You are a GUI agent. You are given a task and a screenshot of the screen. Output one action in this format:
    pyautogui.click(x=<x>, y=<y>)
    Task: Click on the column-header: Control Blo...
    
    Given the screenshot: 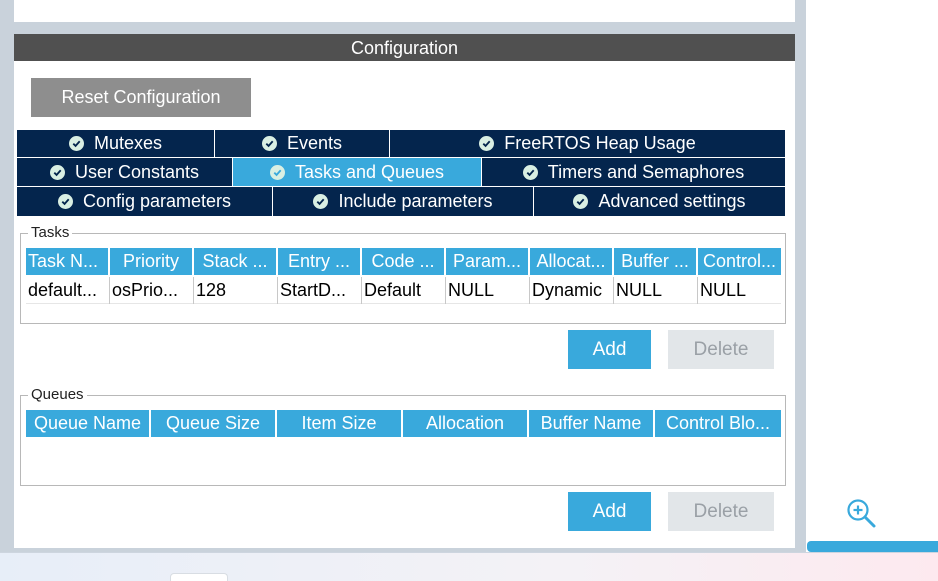 What is the action you would take?
    pyautogui.click(x=718, y=423)
    